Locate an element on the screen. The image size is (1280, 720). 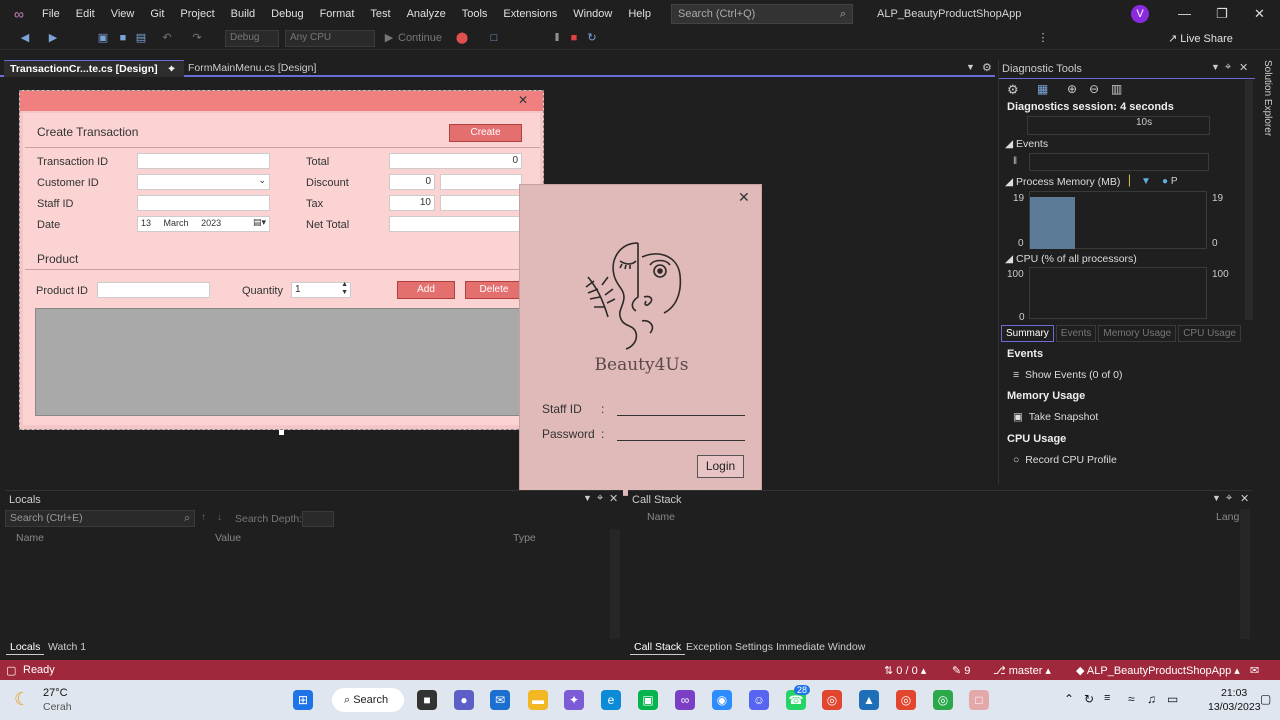
menu-file: File is located at coordinates (51, 14).